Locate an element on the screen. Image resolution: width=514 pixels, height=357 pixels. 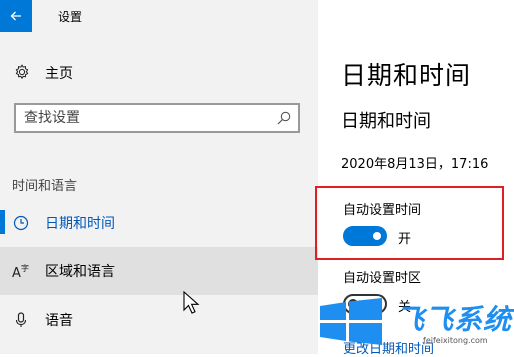
mouse-cursor-icon is located at coordinates (191, 302).